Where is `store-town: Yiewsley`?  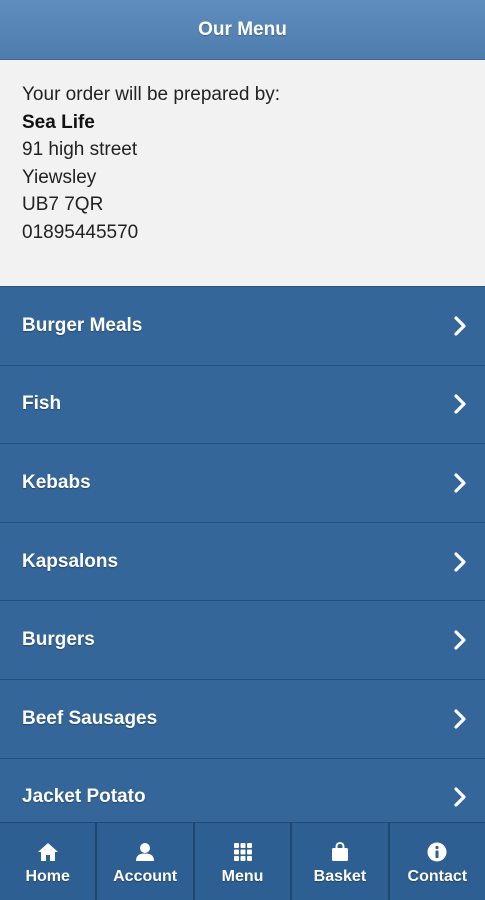
store-town: Yiewsley is located at coordinates (59, 177).